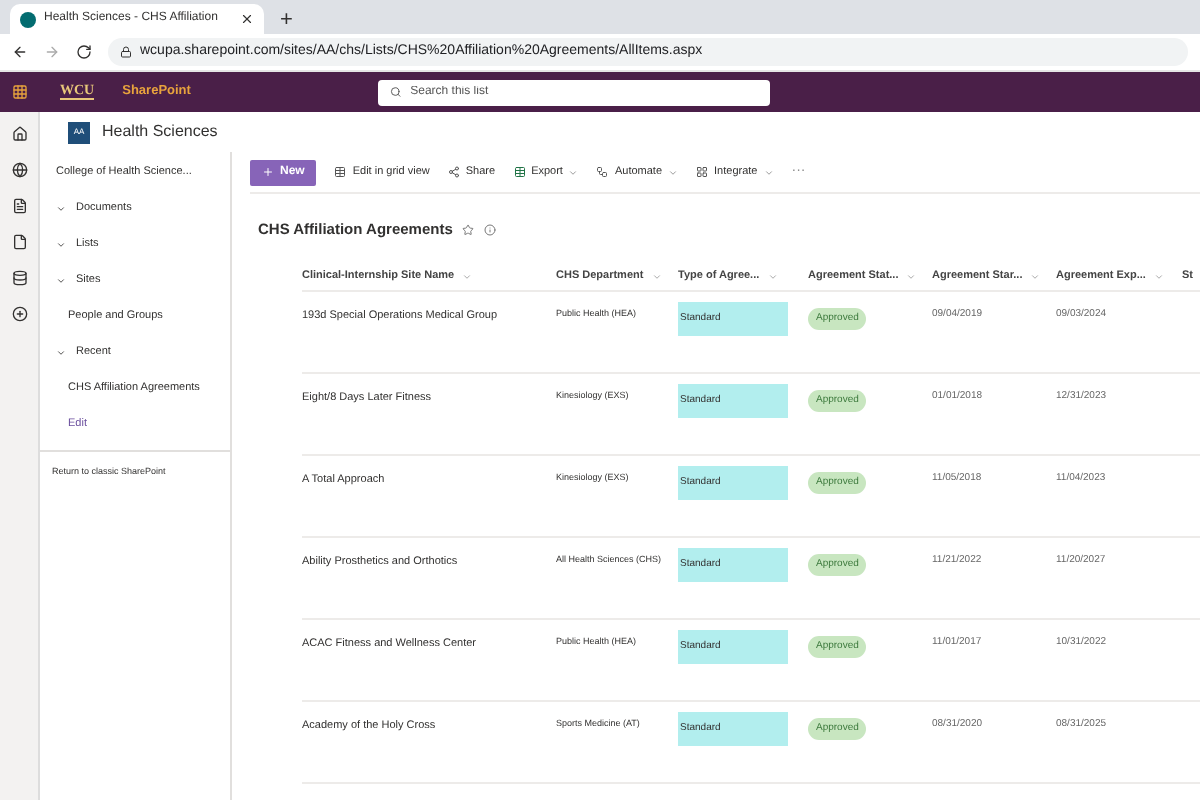 This screenshot has height=800, width=1200. I want to click on spreadsheet-icon, so click(519, 172).